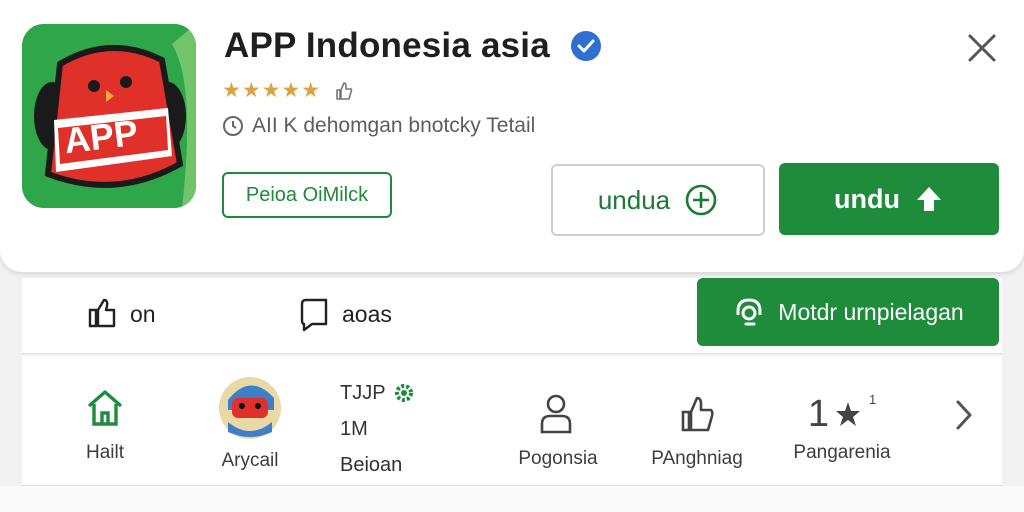 The height and width of the screenshot is (512, 1024). What do you see at coordinates (403, 393) in the screenshot?
I see `gear-badge-icon` at bounding box center [403, 393].